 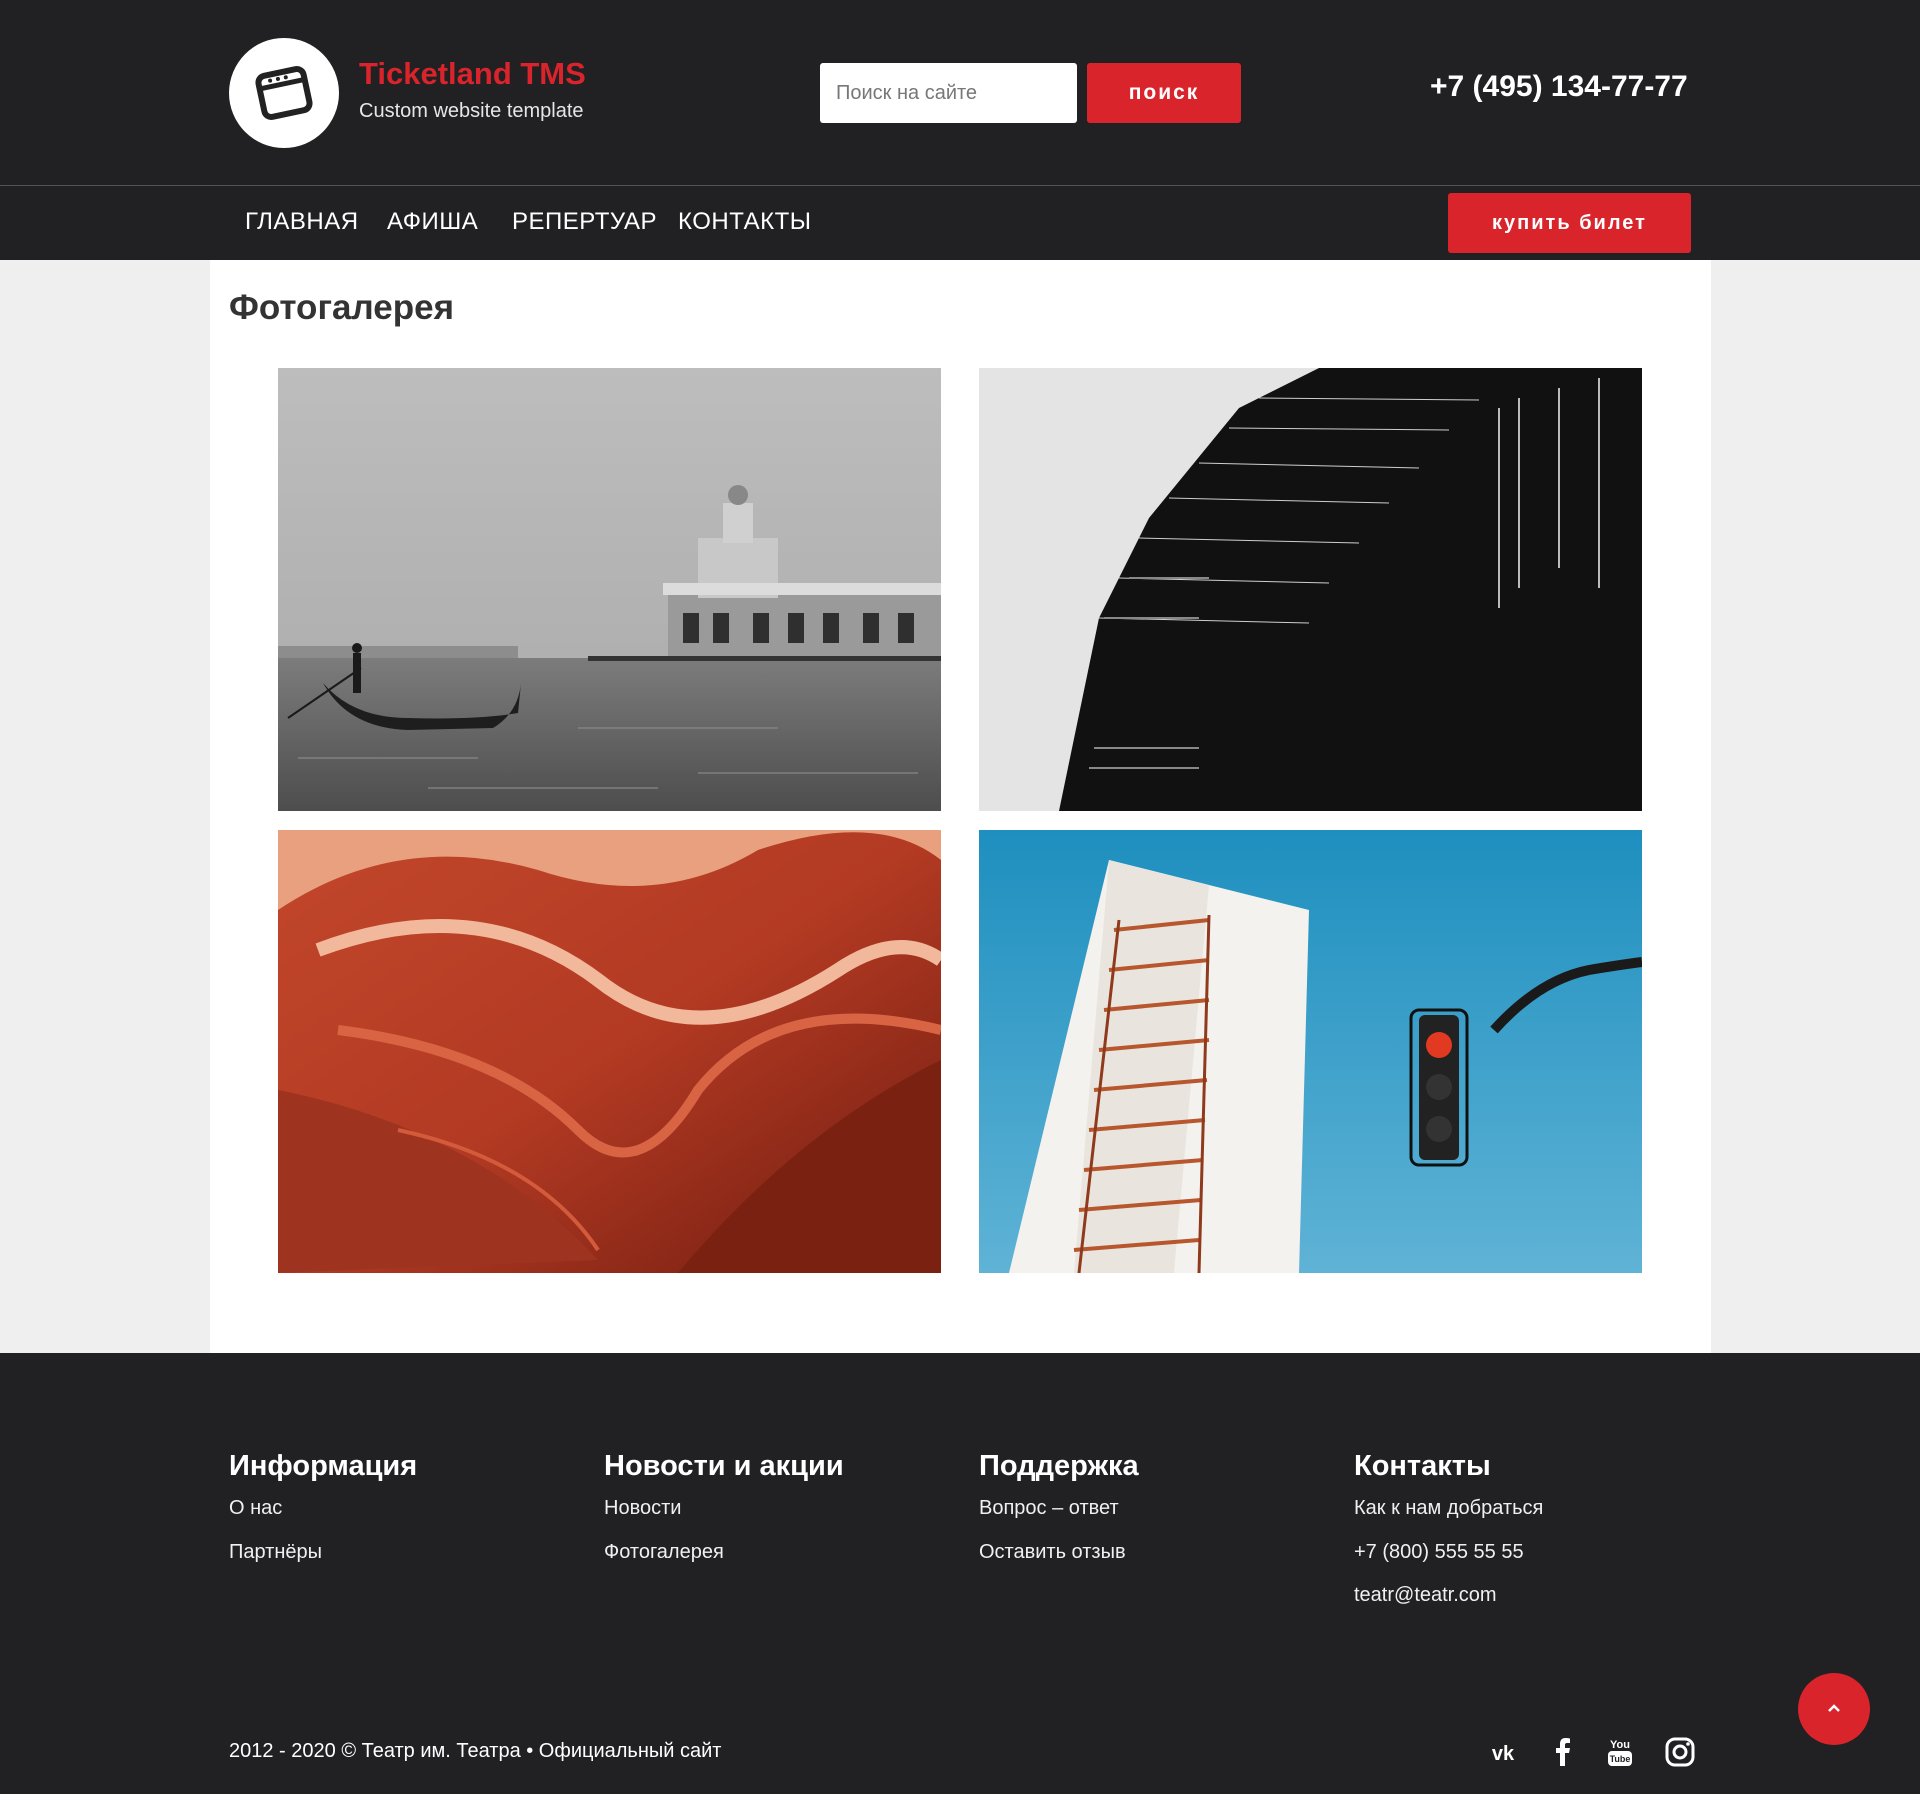 I want to click on footer-heading-news: Новости и акции, so click(x=724, y=1466).